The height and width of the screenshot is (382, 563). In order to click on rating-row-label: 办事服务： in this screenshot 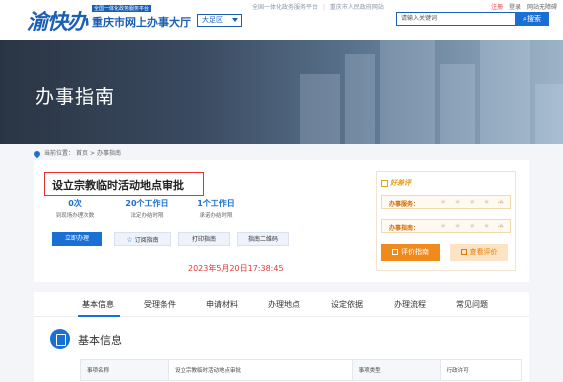, I will do `click(404, 204)`.